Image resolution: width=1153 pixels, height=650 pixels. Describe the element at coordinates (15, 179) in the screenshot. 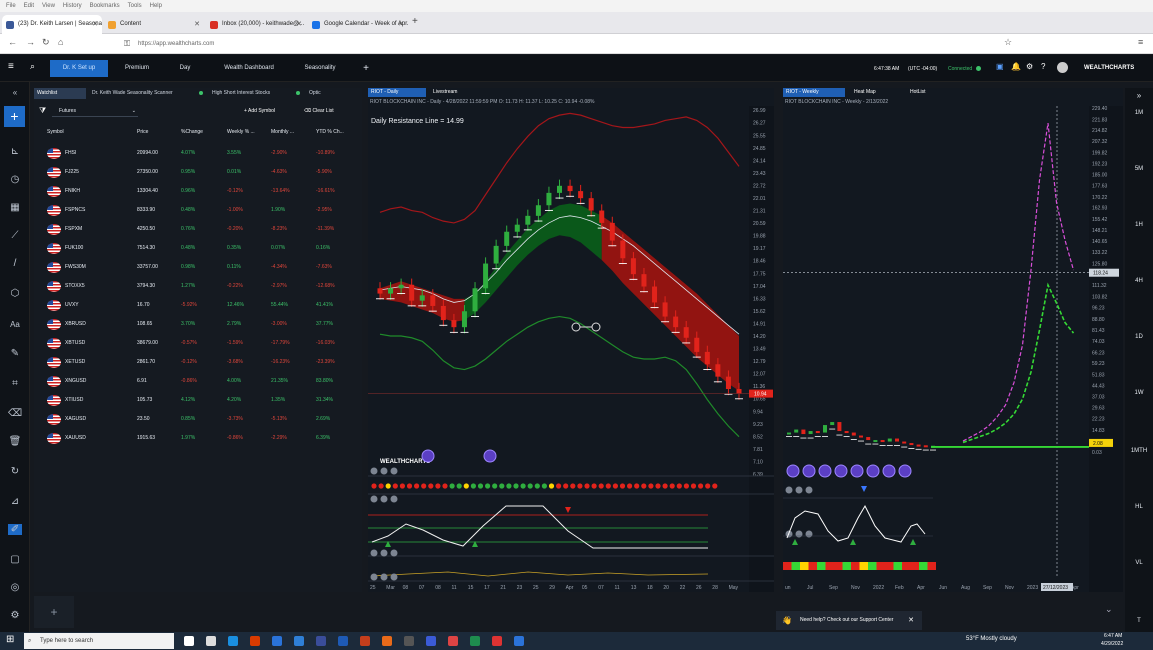

I see `clock-icon: ◷` at that location.